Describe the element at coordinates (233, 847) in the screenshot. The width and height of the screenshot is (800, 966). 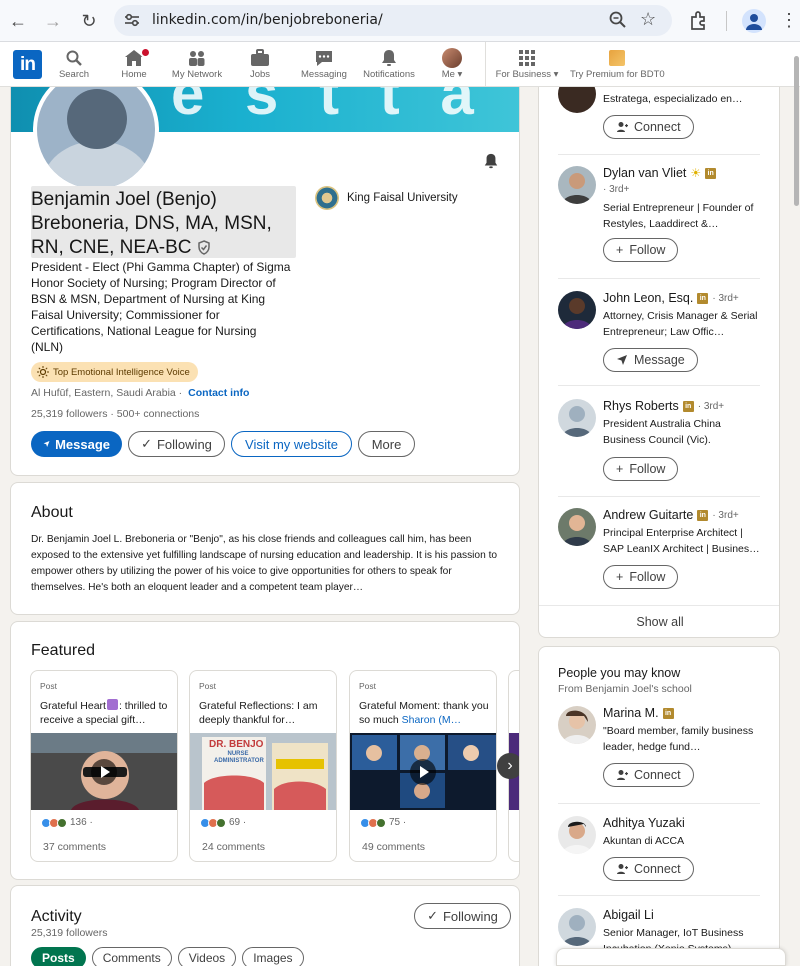
I see `comment-count: 24 comments` at that location.